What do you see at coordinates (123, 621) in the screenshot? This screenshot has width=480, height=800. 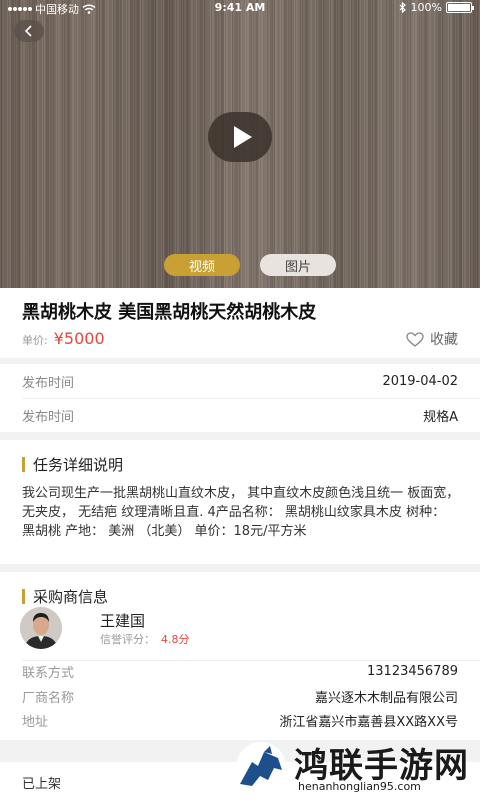 I see `buyer-name: 王建国` at bounding box center [123, 621].